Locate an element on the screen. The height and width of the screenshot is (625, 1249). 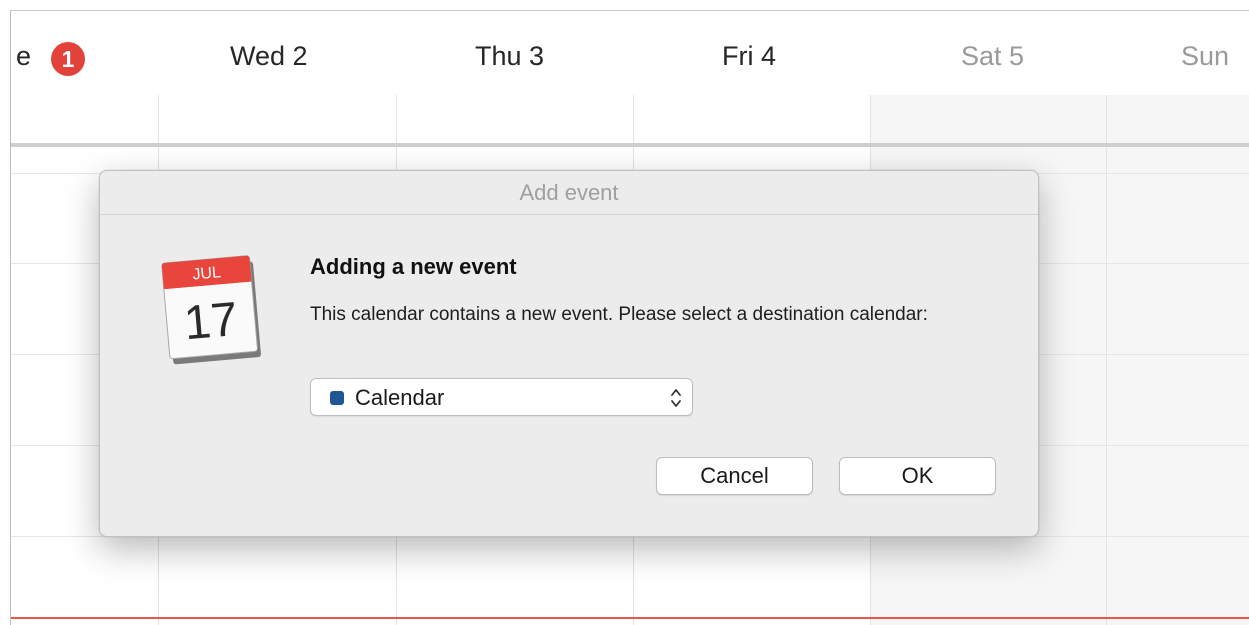
dialog-titlebar: Add event is located at coordinates (569, 193).